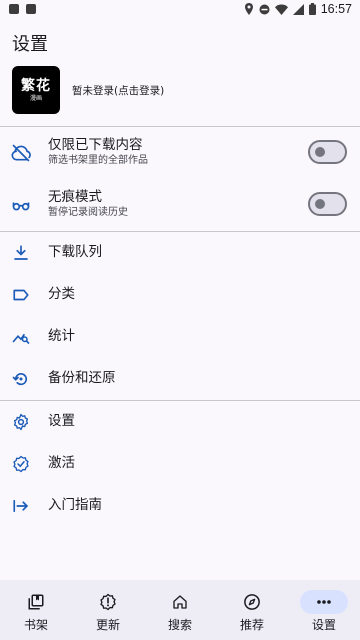  What do you see at coordinates (180, 464) in the screenshot?
I see `activate-item: 激活` at bounding box center [180, 464].